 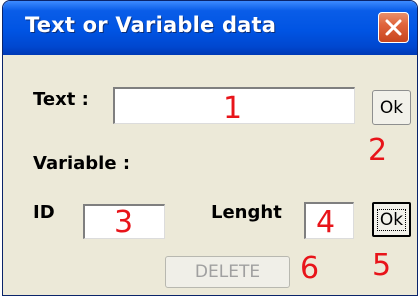 I want to click on close-button, so click(x=393, y=27).